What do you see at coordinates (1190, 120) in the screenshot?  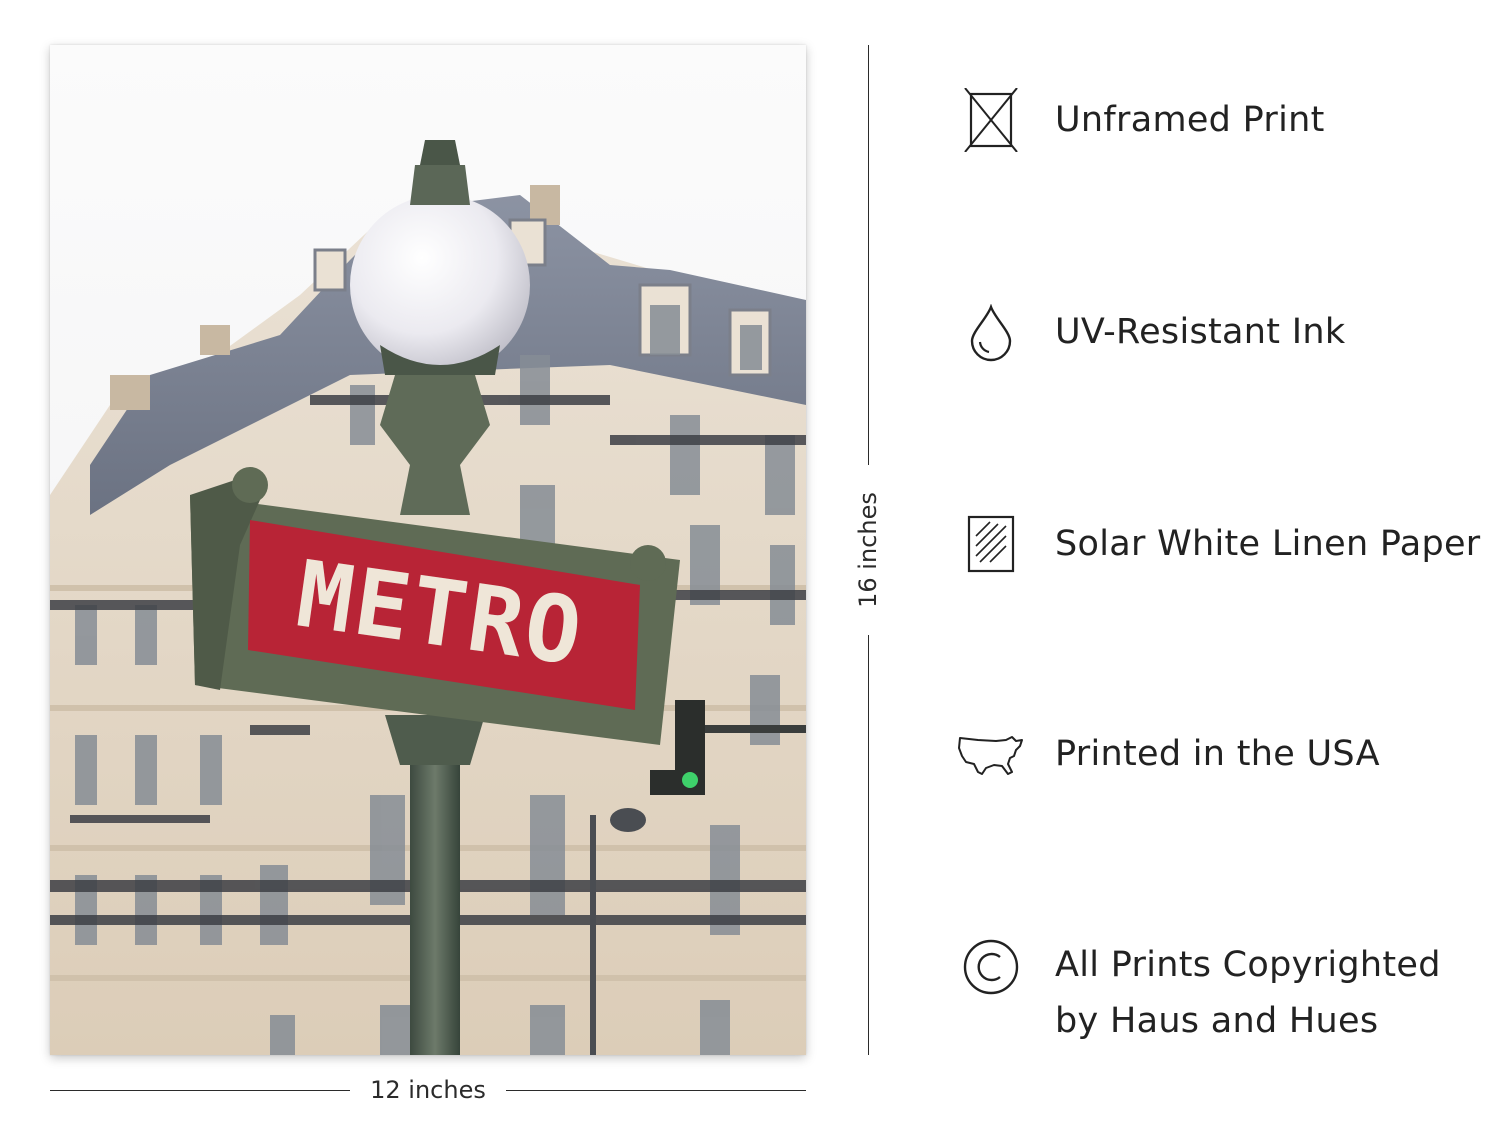 I see `feature-label: Unframed Print` at bounding box center [1190, 120].